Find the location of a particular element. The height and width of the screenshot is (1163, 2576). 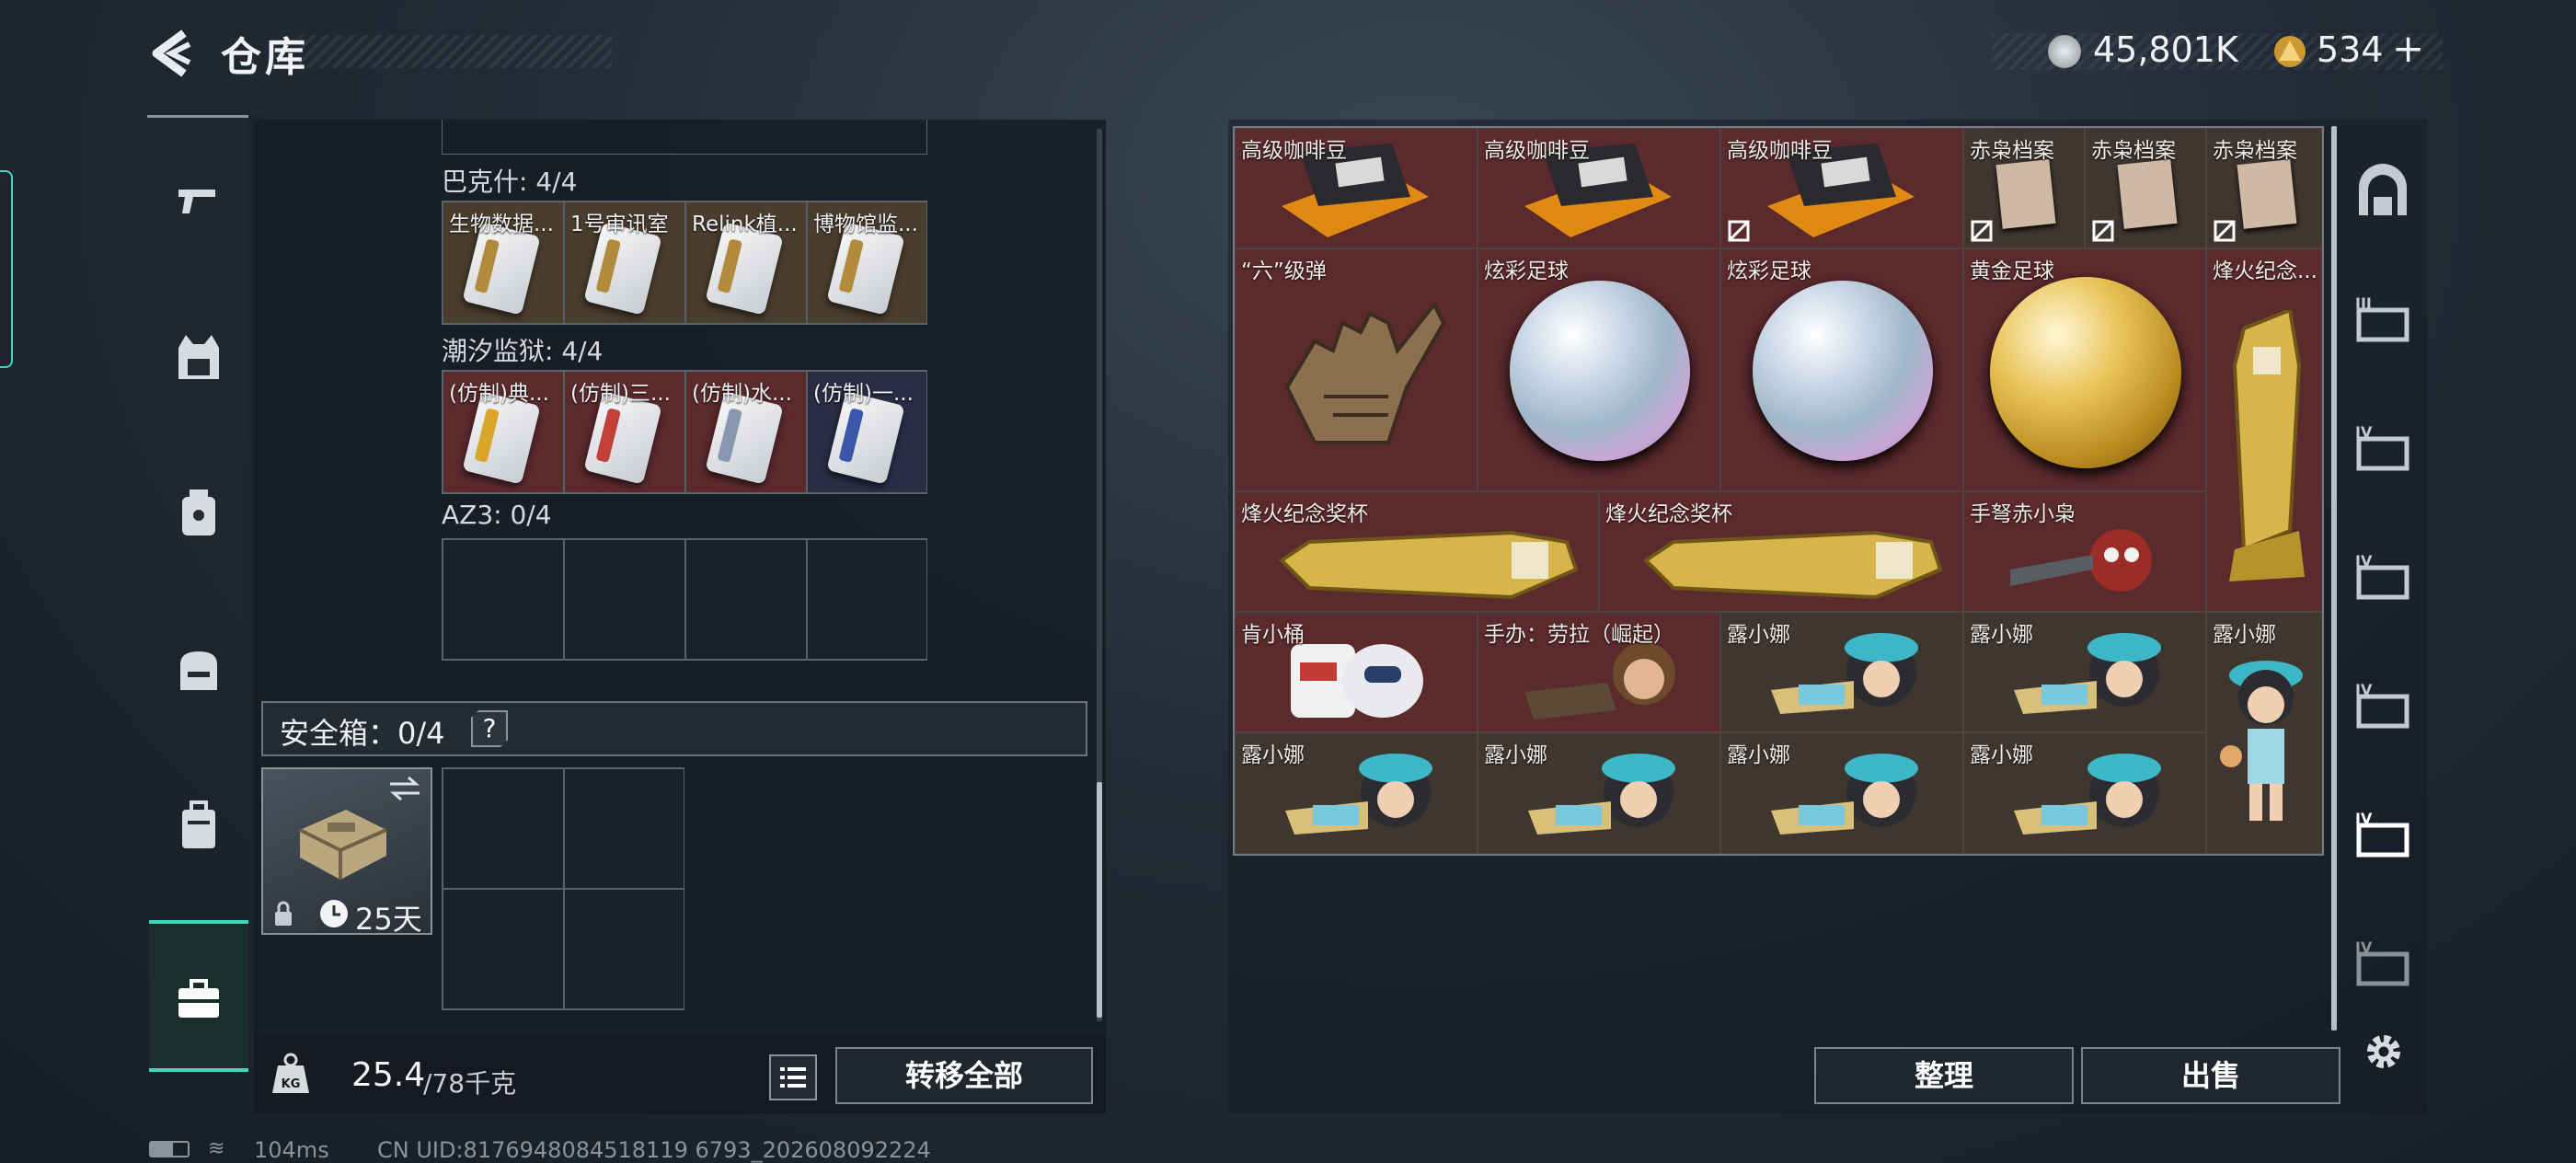

stash-item-hand-glove: “六”级弹 is located at coordinates (1356, 370).